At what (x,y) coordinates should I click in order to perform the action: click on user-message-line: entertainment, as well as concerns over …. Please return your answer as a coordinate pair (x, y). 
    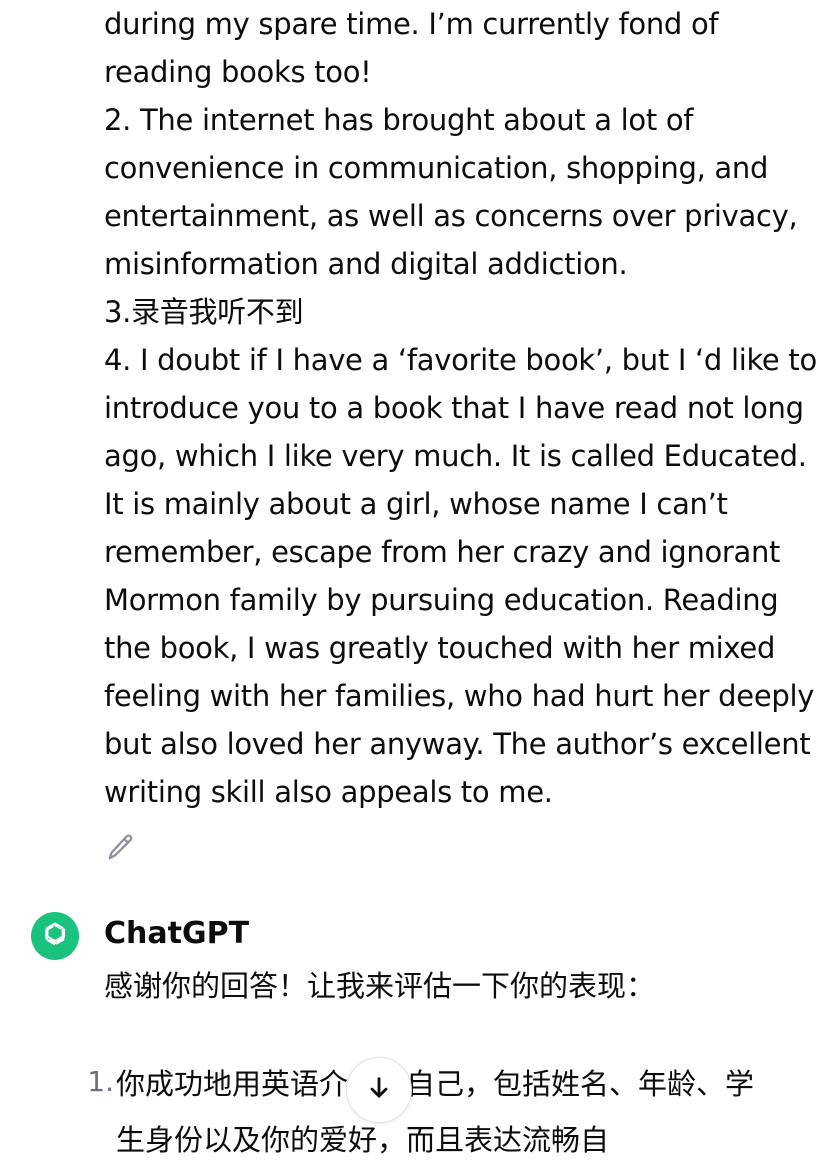
    Looking at the image, I should click on (451, 216).